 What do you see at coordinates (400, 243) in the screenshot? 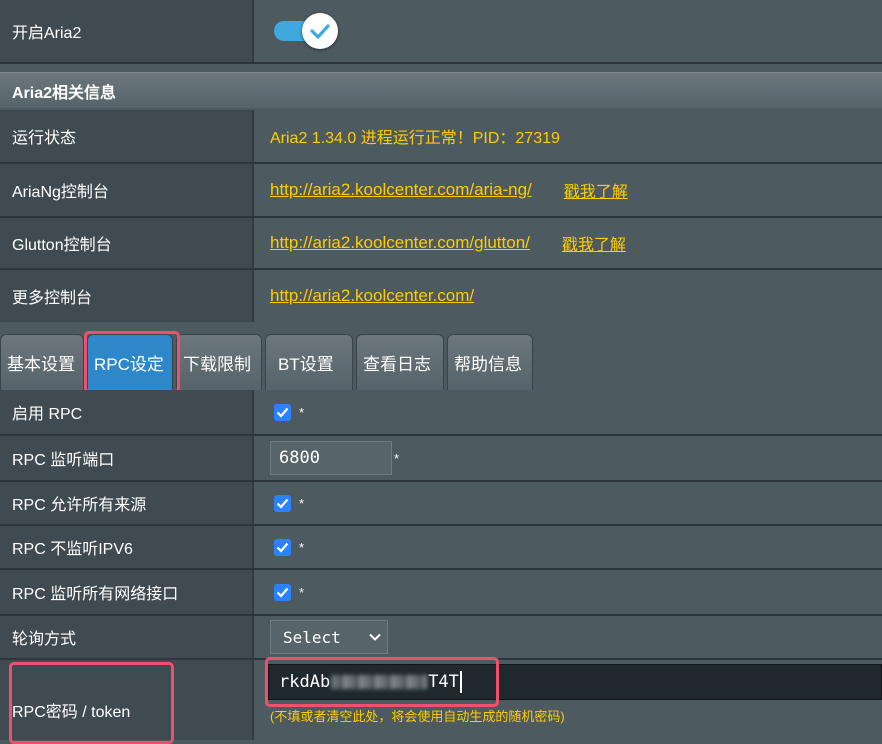
I see `glutton-link: http://aria2.koolcenter.com/glutton/` at bounding box center [400, 243].